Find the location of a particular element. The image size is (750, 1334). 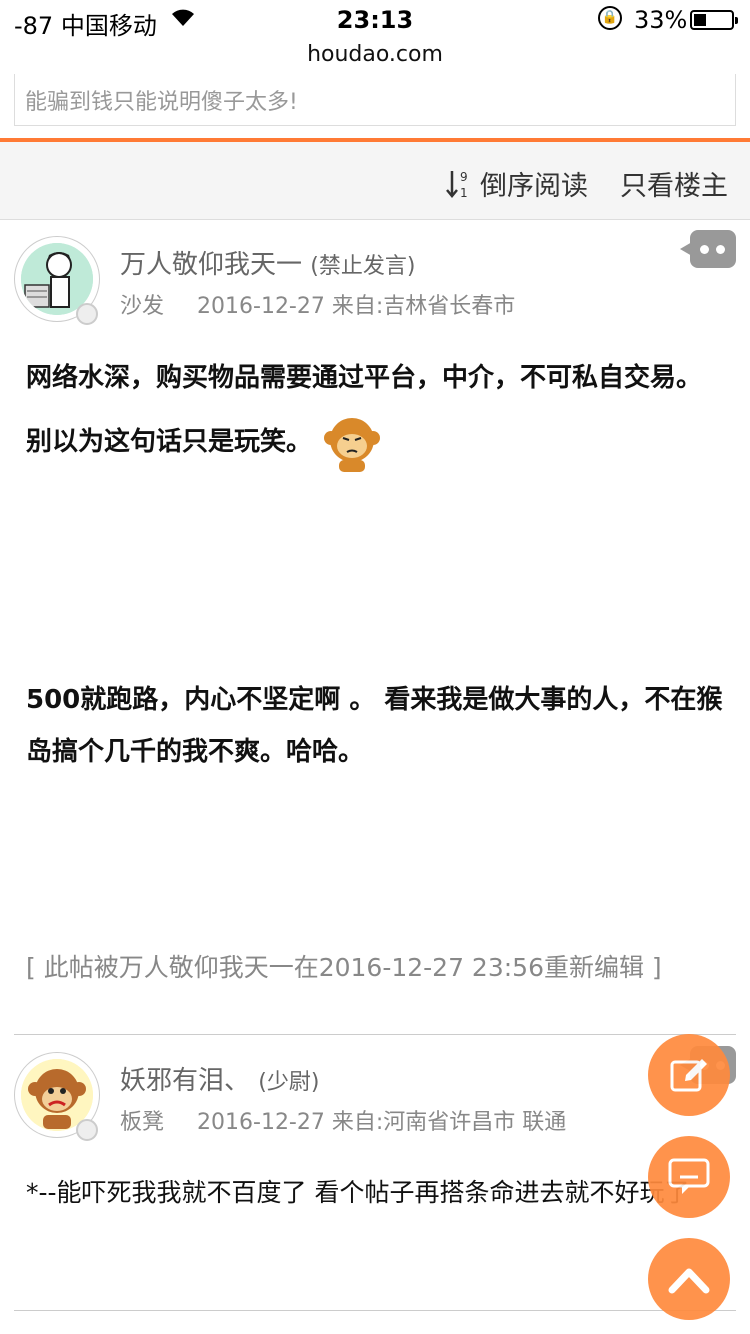

post-location: 来自:吉林省长春市 is located at coordinates (423, 306).